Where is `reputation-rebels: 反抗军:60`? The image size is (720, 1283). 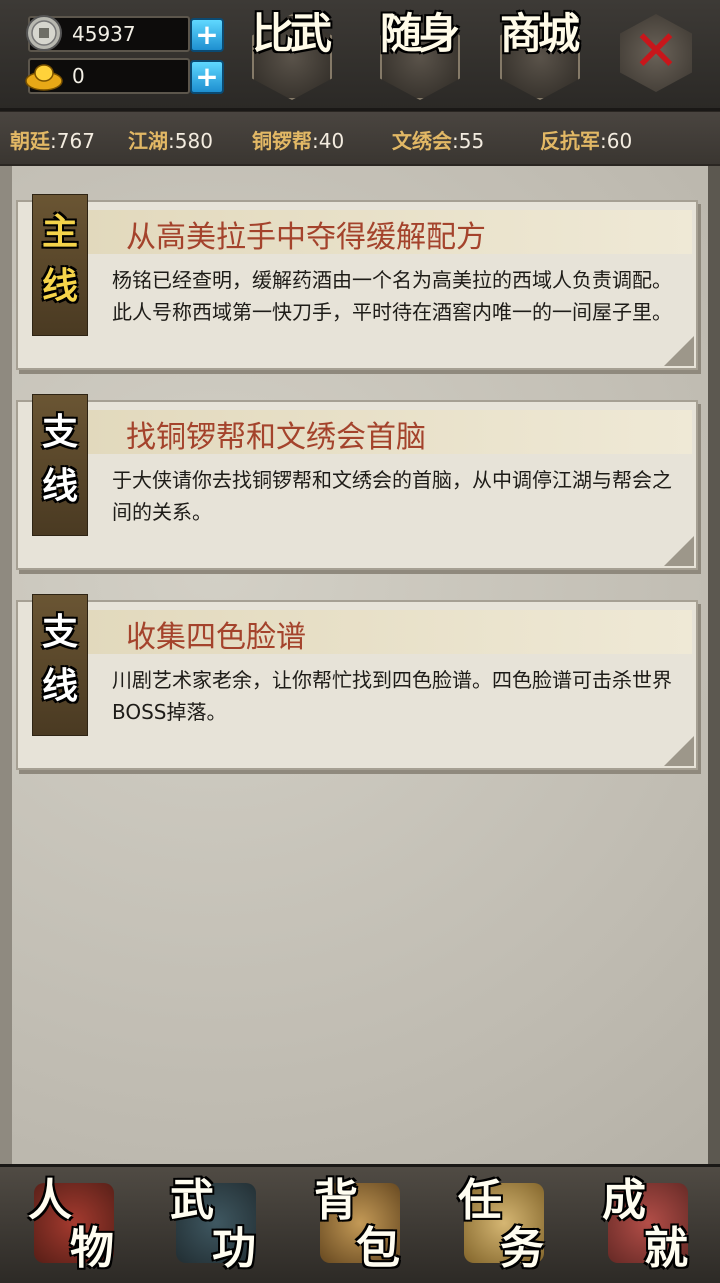
reputation-rebels: 反抗军:60 is located at coordinates (586, 139).